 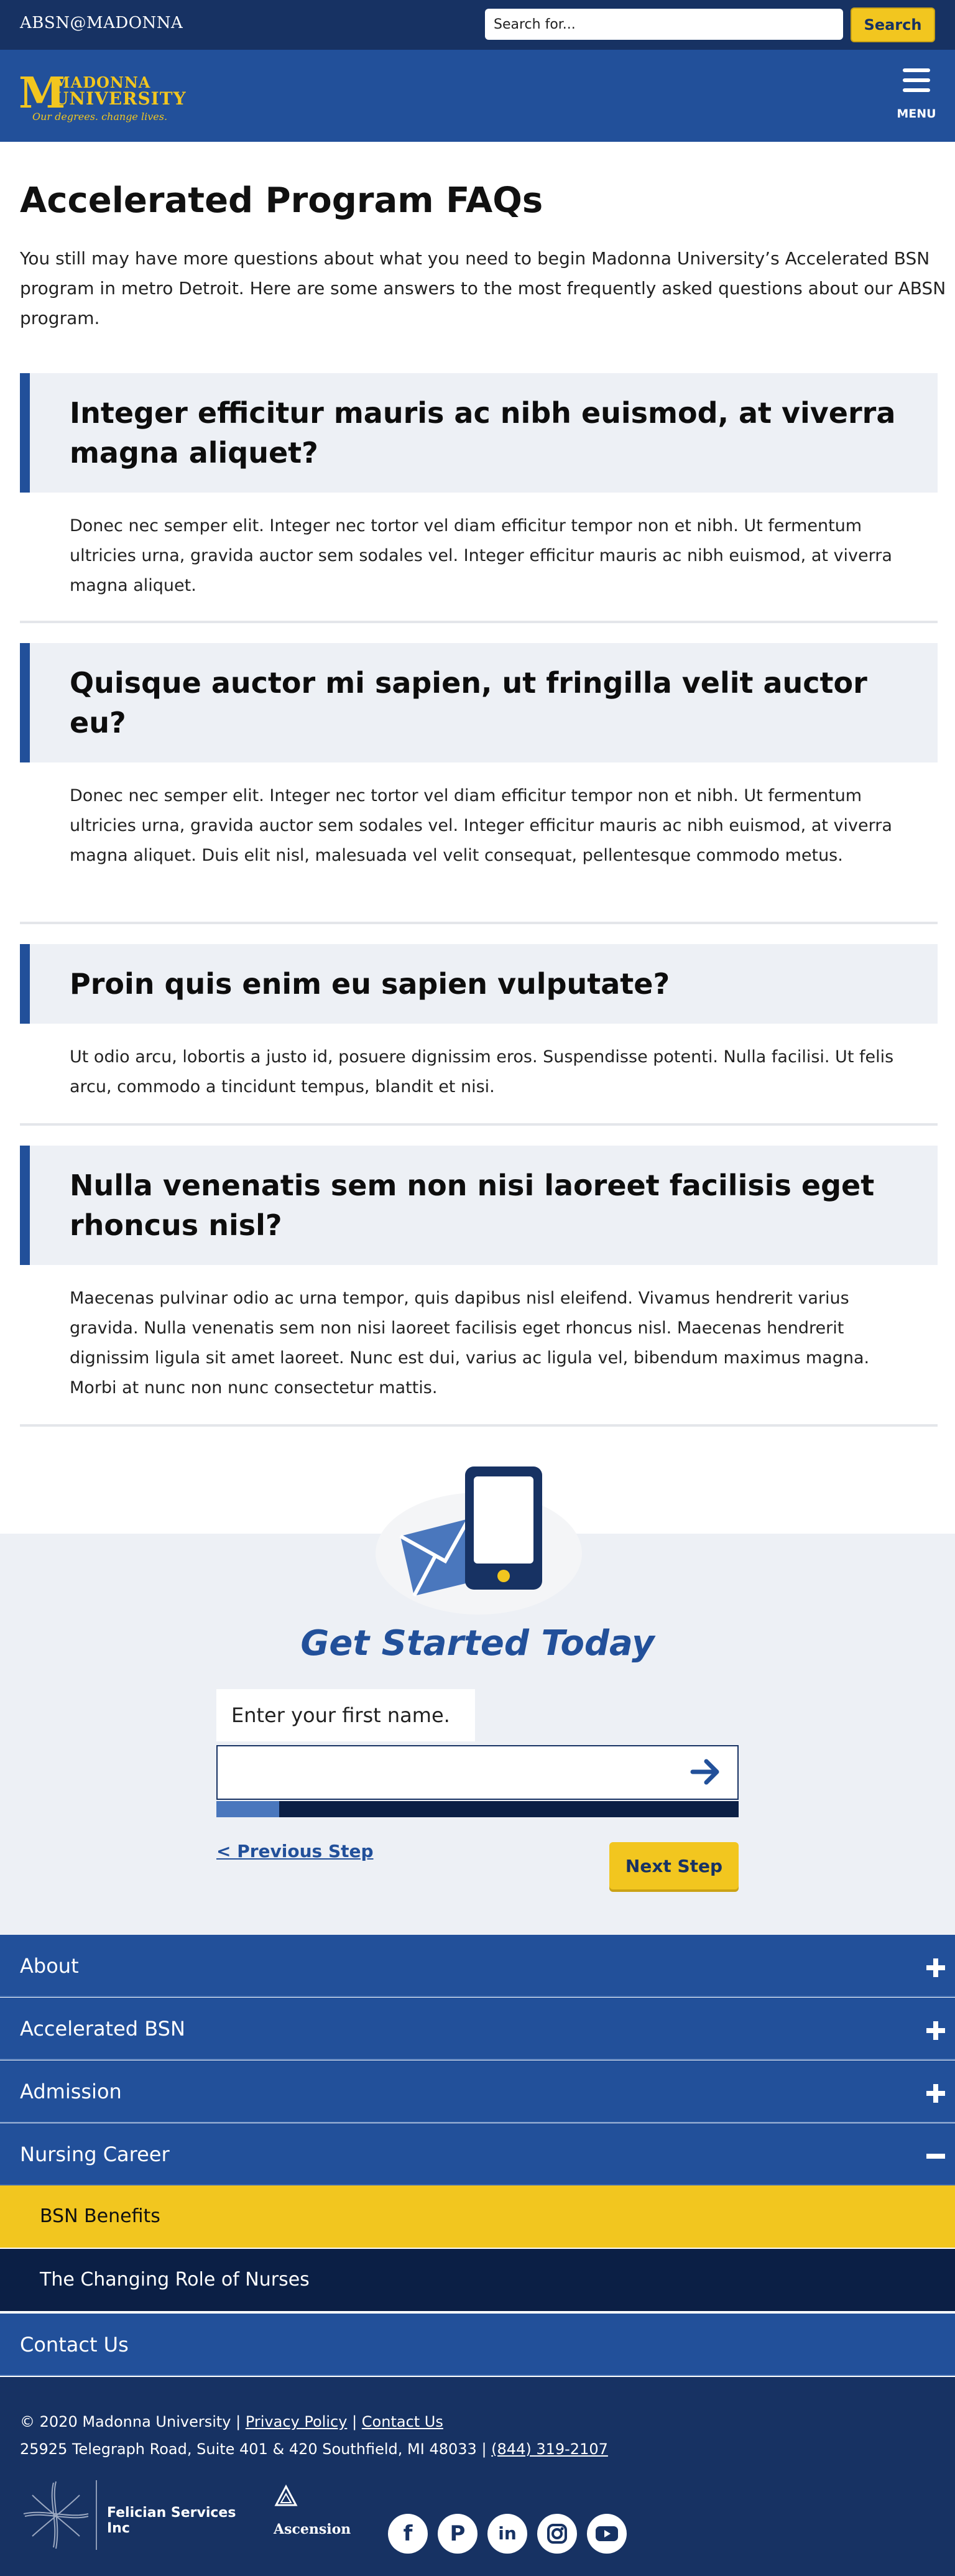 I want to click on nav-accordion-label: About, so click(x=49, y=1966).